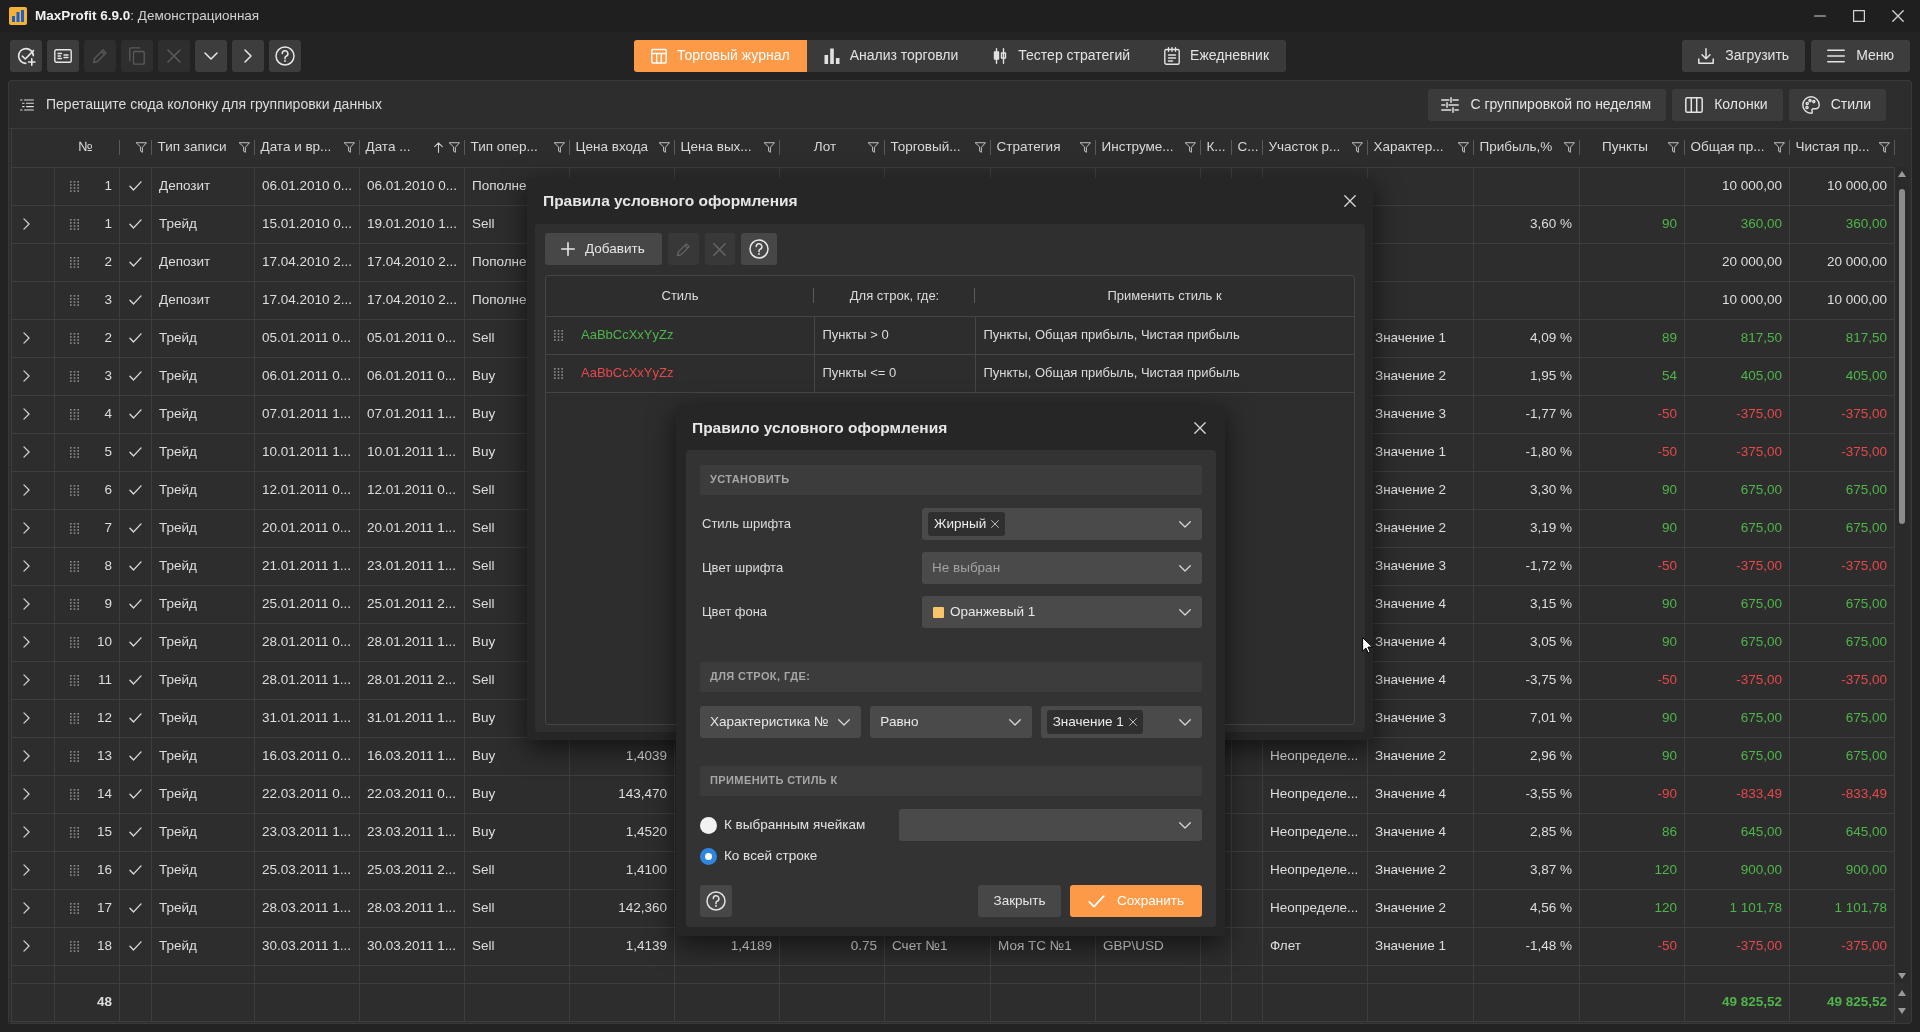 This screenshot has height=1032, width=1920. I want to click on view-tab: Ежедневник, so click(1217, 56).